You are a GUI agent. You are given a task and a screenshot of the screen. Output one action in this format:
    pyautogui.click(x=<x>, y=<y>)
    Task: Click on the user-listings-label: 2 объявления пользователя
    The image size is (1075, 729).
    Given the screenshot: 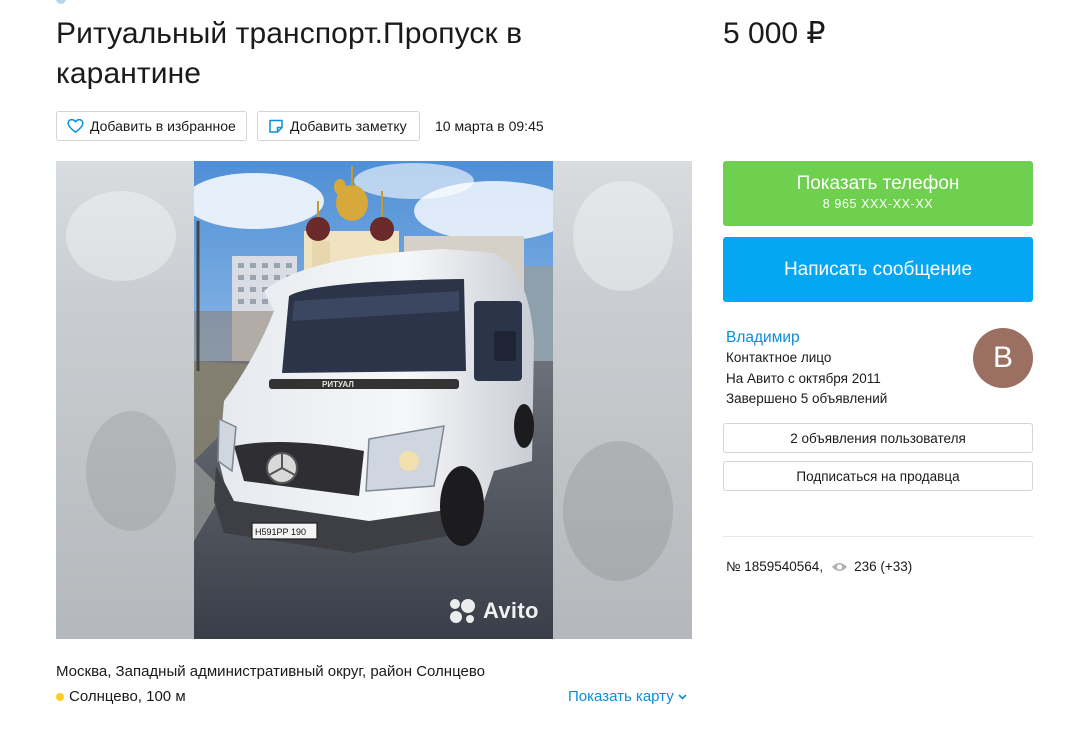 What is the action you would take?
    pyautogui.click(x=878, y=438)
    